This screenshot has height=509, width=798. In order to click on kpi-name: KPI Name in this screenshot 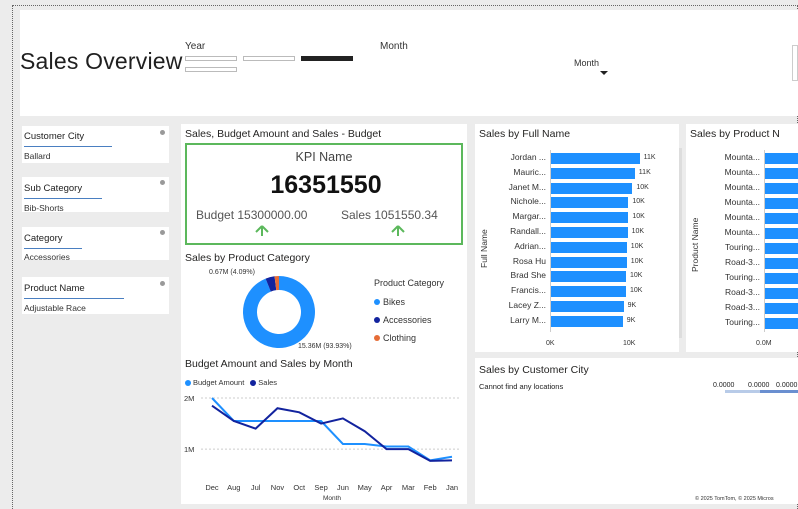, I will do `click(324, 157)`.